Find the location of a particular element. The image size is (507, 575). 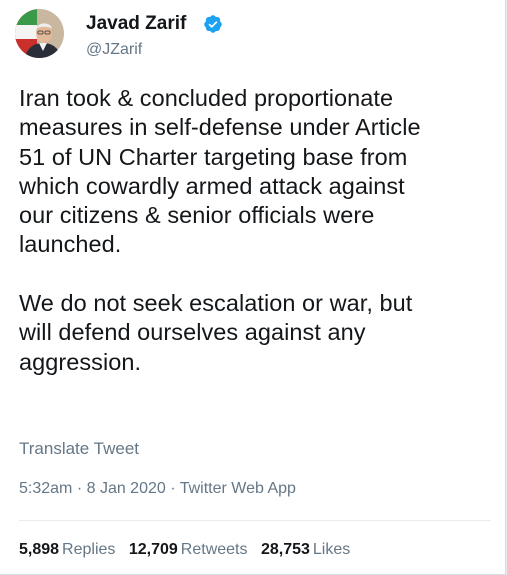

retweets-stat: 12,709 Retweets is located at coordinates (188, 550).